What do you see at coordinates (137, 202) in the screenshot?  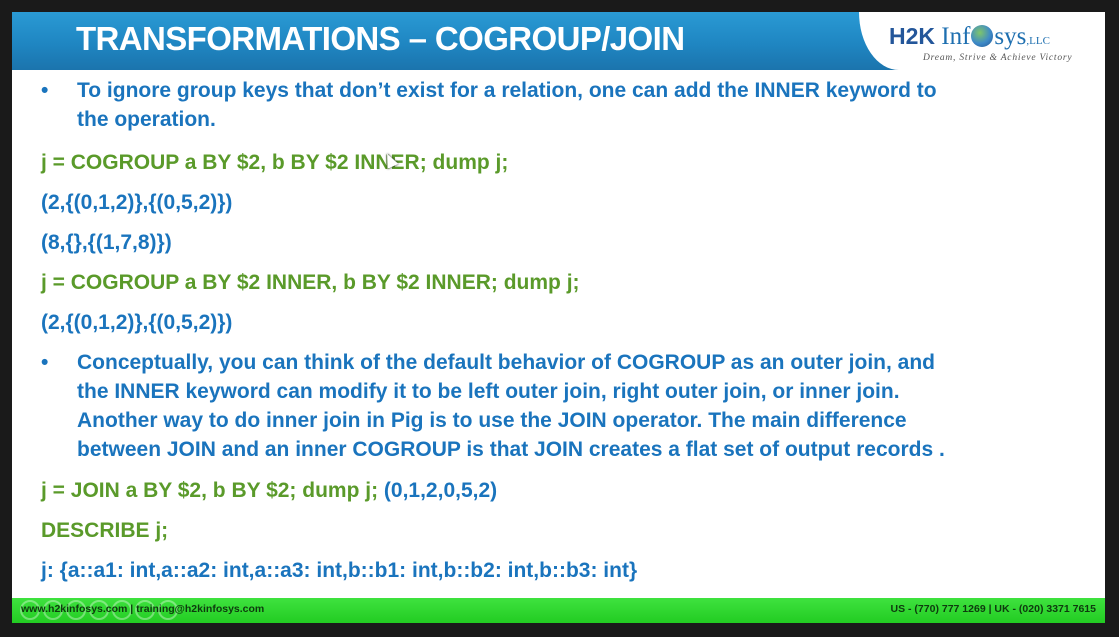 I see `output-line-1: (2,{(0,1,2)},{(0,5,2)})` at bounding box center [137, 202].